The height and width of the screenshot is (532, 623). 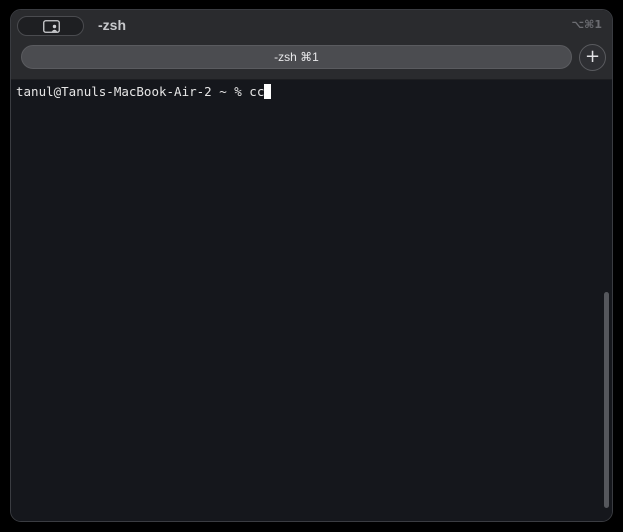 What do you see at coordinates (268, 91) in the screenshot?
I see `text-cursor` at bounding box center [268, 91].